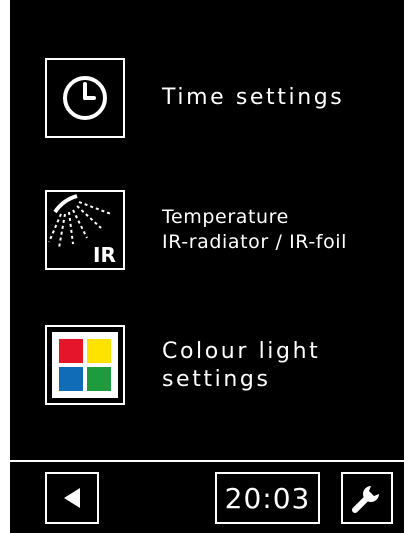 Image resolution: width=412 pixels, height=533 pixels. Describe the element at coordinates (99, 351) in the screenshot. I see `yellow-swatch` at that location.